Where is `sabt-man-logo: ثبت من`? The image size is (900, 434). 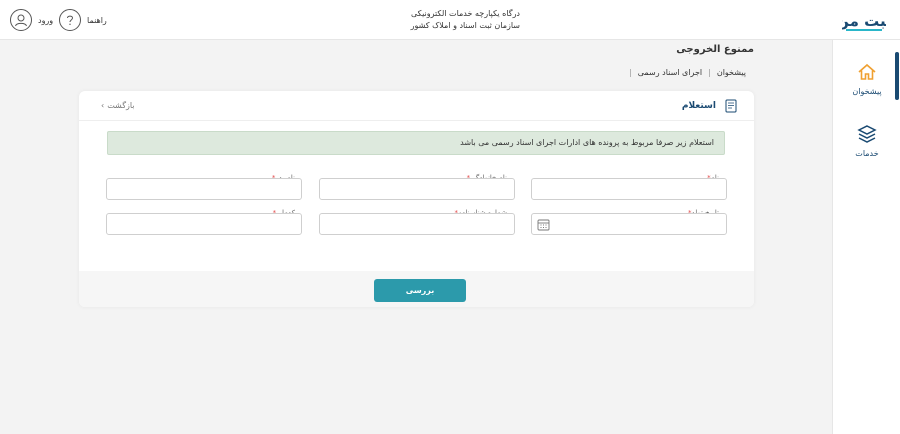
sabt-man-logo: ثبت من is located at coordinates (864, 19).